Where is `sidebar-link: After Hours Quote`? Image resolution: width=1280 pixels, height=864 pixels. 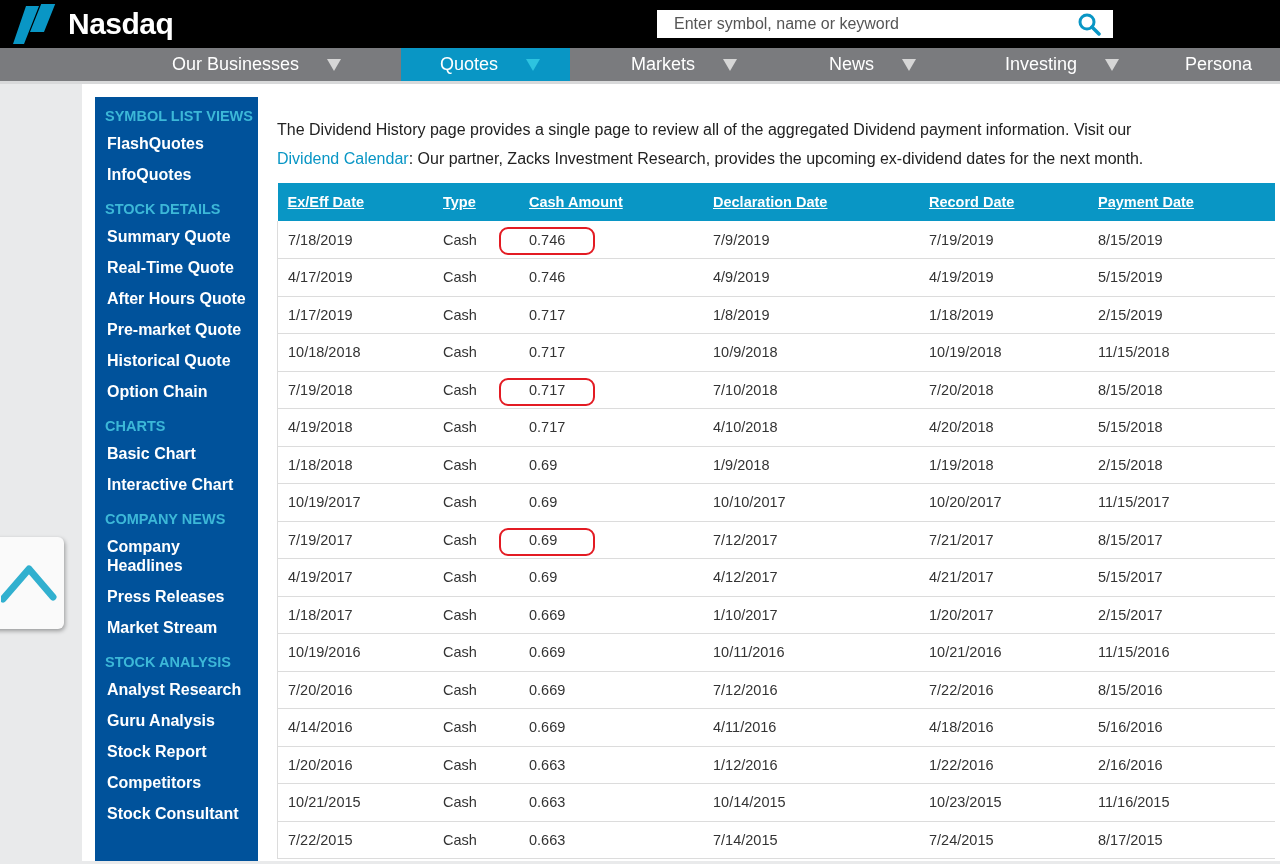 sidebar-link: After Hours Quote is located at coordinates (177, 298).